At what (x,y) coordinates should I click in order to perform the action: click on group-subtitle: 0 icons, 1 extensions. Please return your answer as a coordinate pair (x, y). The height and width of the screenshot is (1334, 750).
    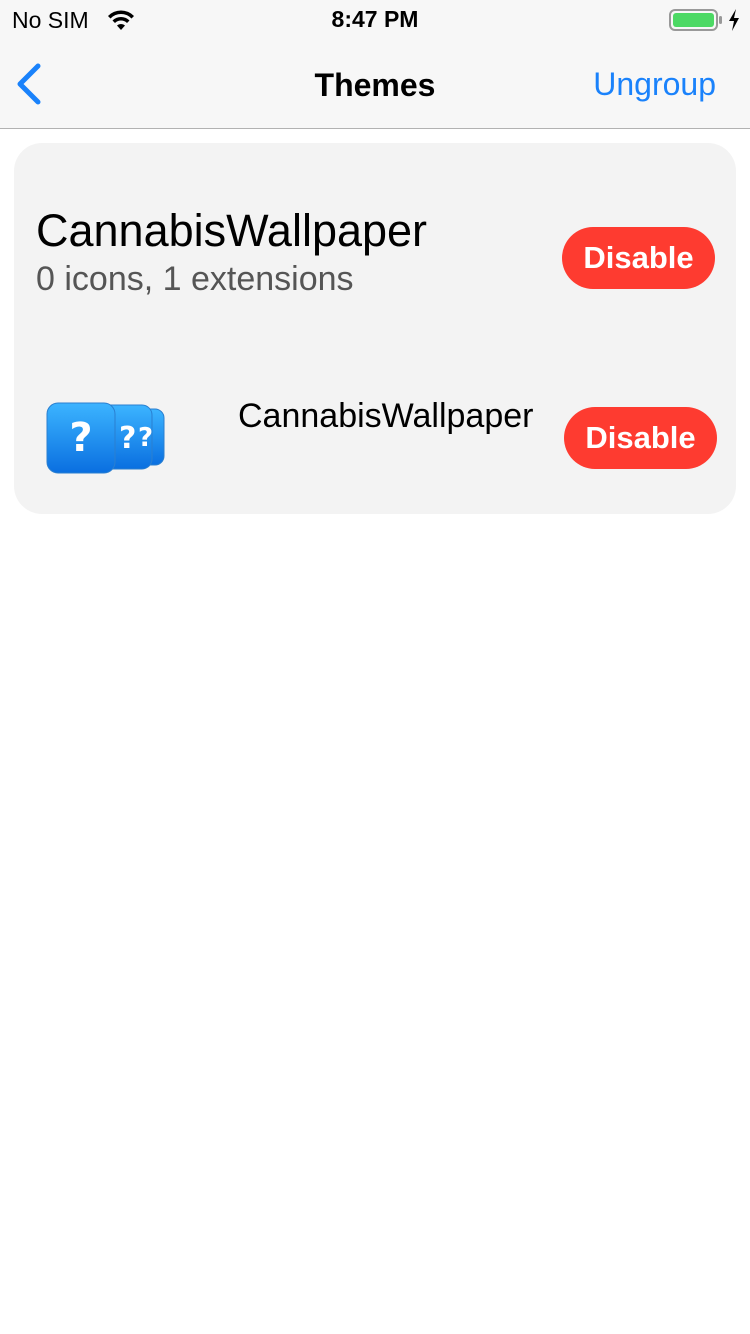
    Looking at the image, I should click on (195, 279).